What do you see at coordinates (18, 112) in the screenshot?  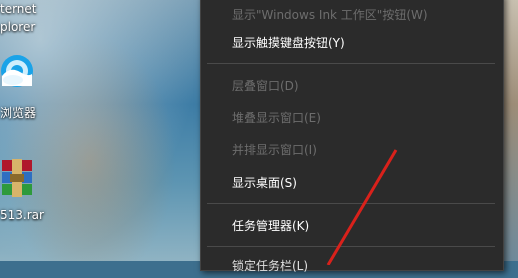 I see `desktop-icon-browser-label: 浏览器` at bounding box center [18, 112].